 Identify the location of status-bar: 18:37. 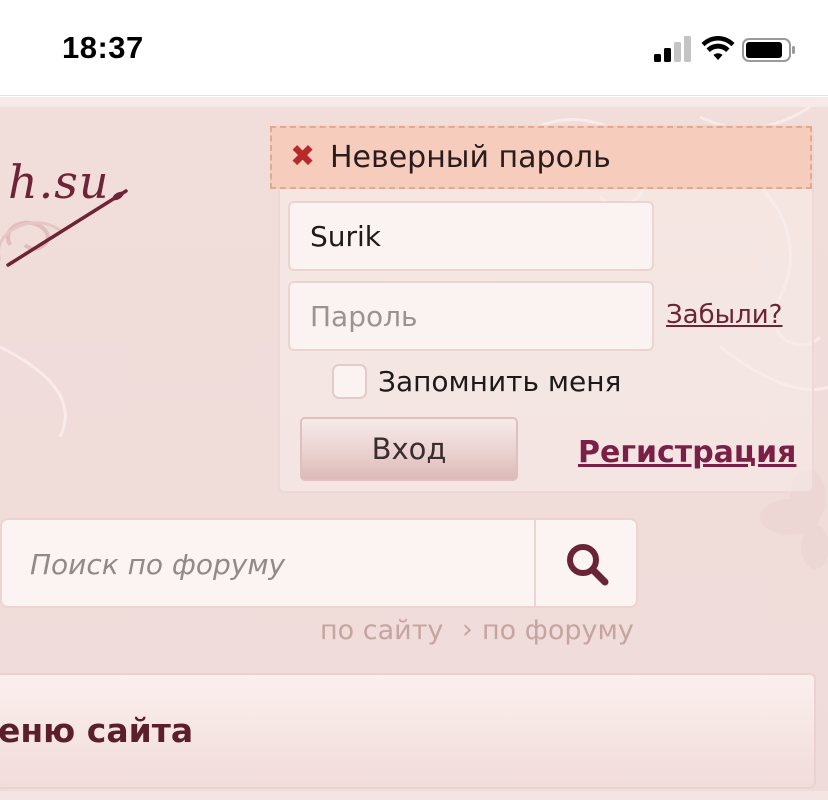
(414, 48).